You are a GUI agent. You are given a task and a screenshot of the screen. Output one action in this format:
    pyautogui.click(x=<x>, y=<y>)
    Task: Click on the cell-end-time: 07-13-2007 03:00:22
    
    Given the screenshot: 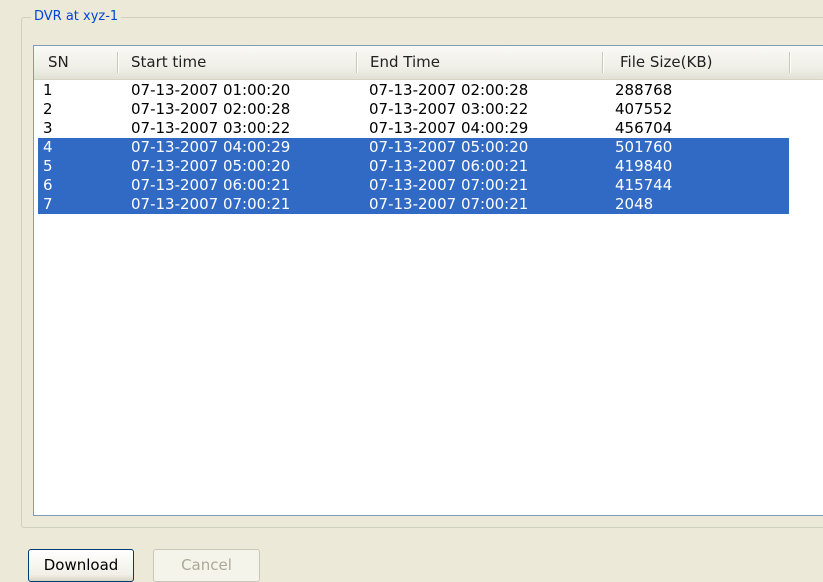 What is the action you would take?
    pyautogui.click(x=449, y=109)
    